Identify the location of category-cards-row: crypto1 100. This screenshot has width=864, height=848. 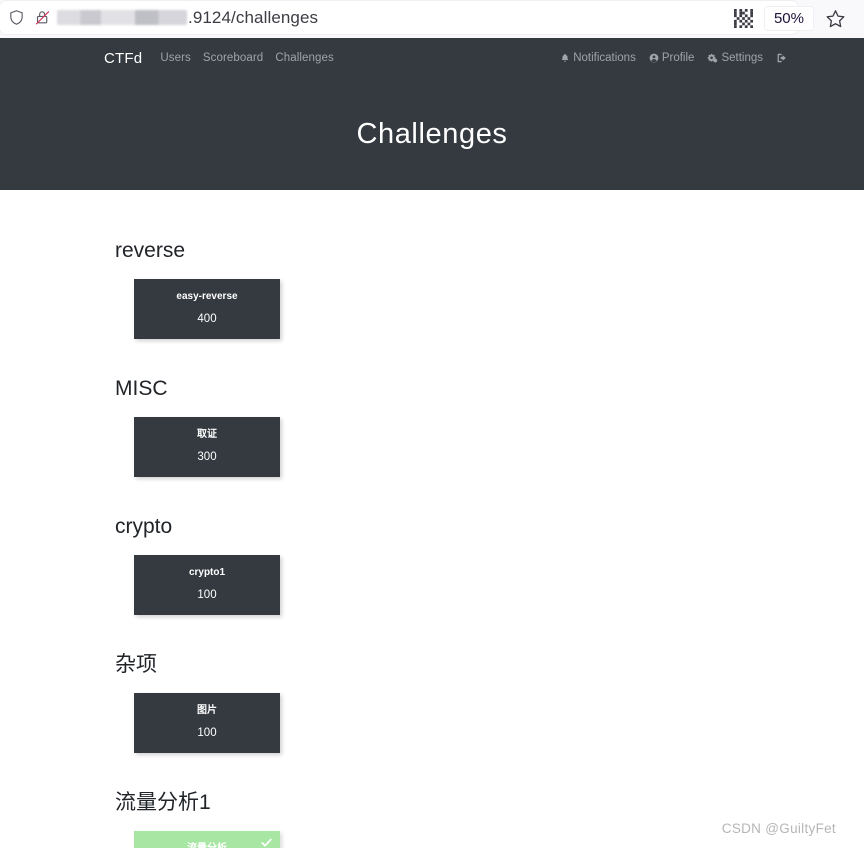
(432, 585).